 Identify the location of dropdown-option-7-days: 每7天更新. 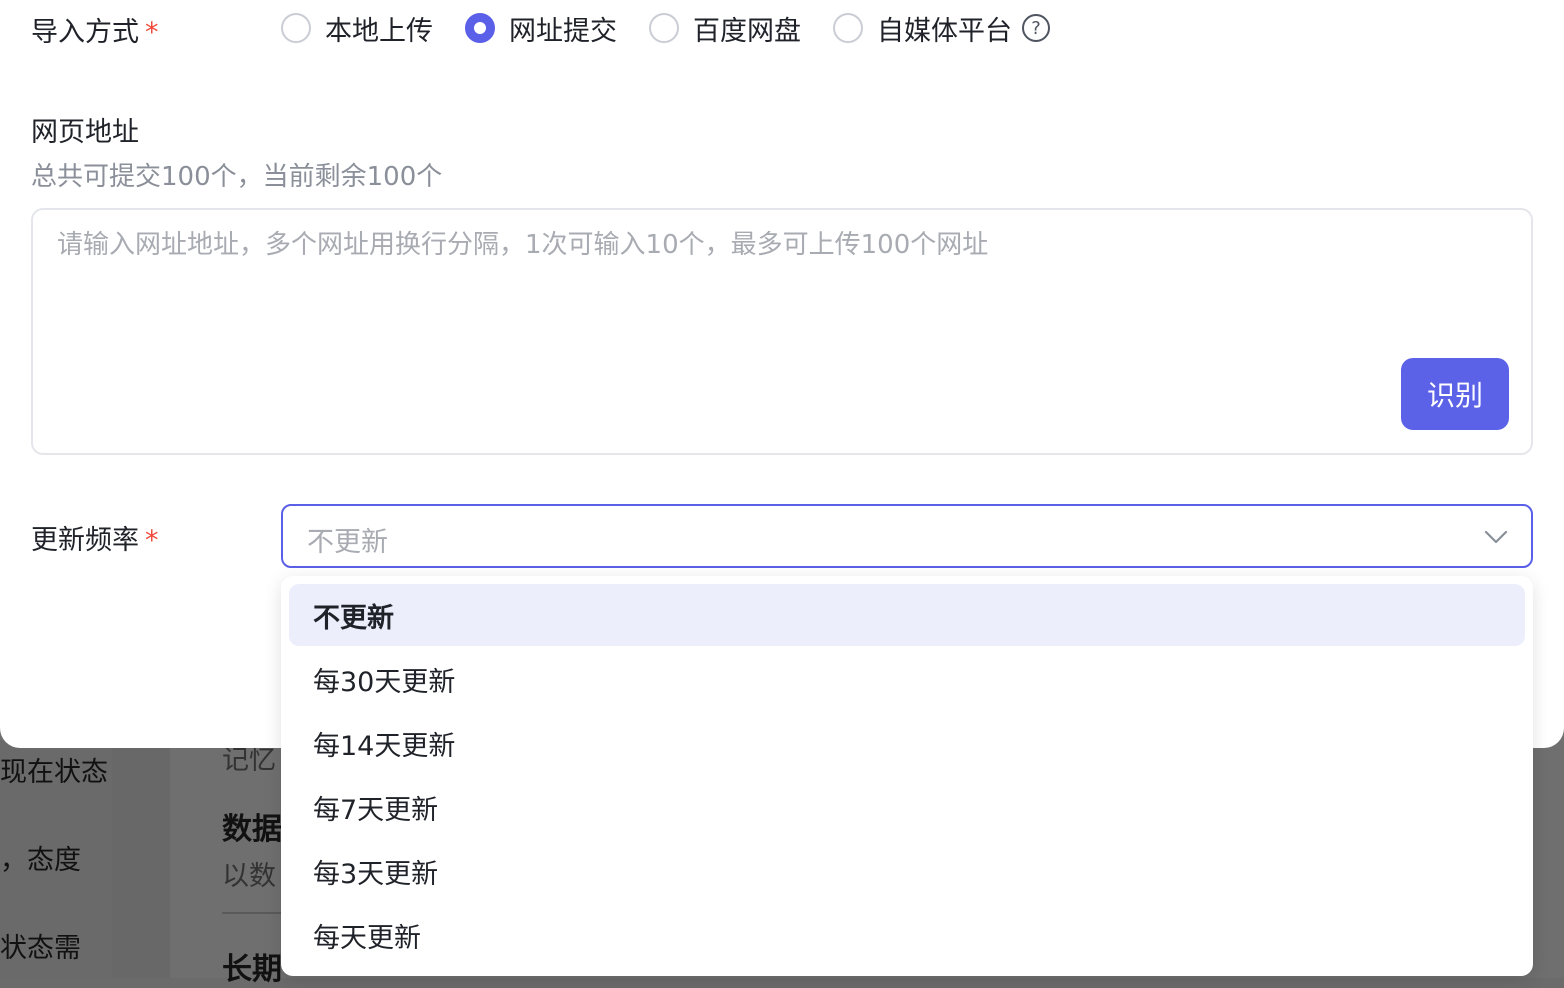
(907, 807).